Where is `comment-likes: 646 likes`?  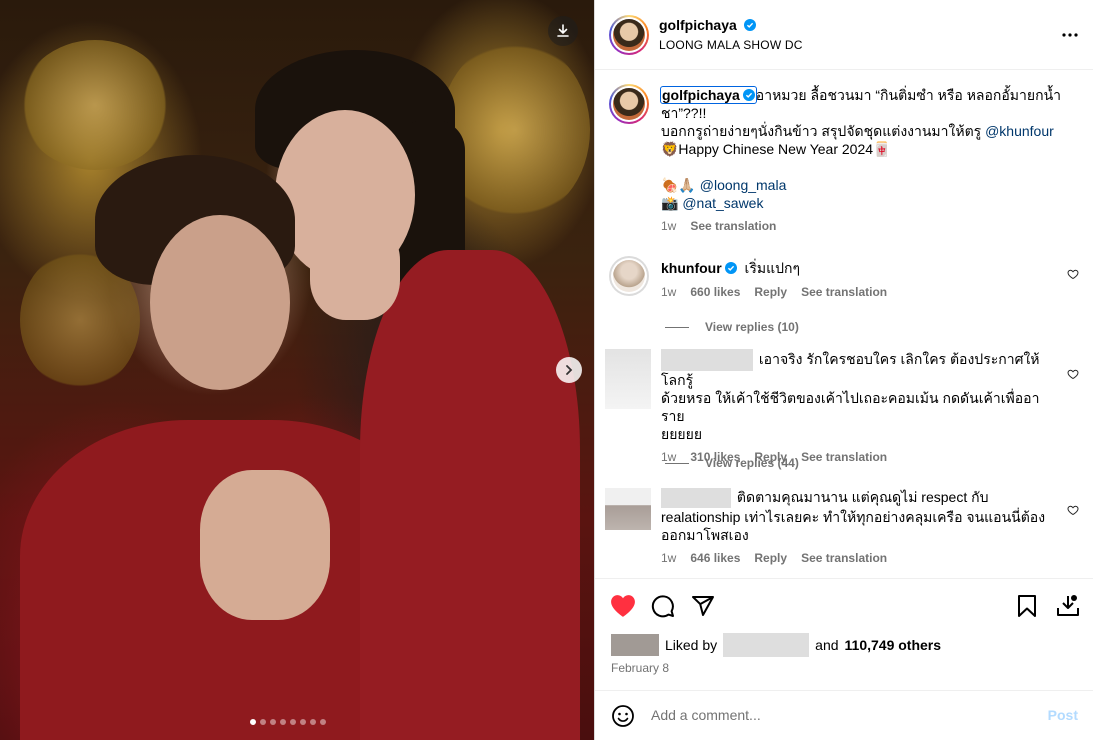
comment-likes: 646 likes is located at coordinates (715, 558).